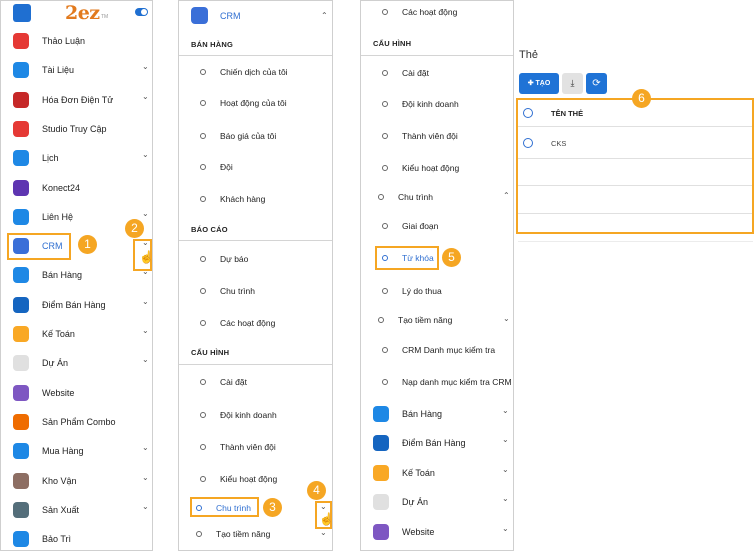 This screenshot has height=551, width=756. Describe the element at coordinates (21, 451) in the screenshot. I see `purchase-icon` at that location.